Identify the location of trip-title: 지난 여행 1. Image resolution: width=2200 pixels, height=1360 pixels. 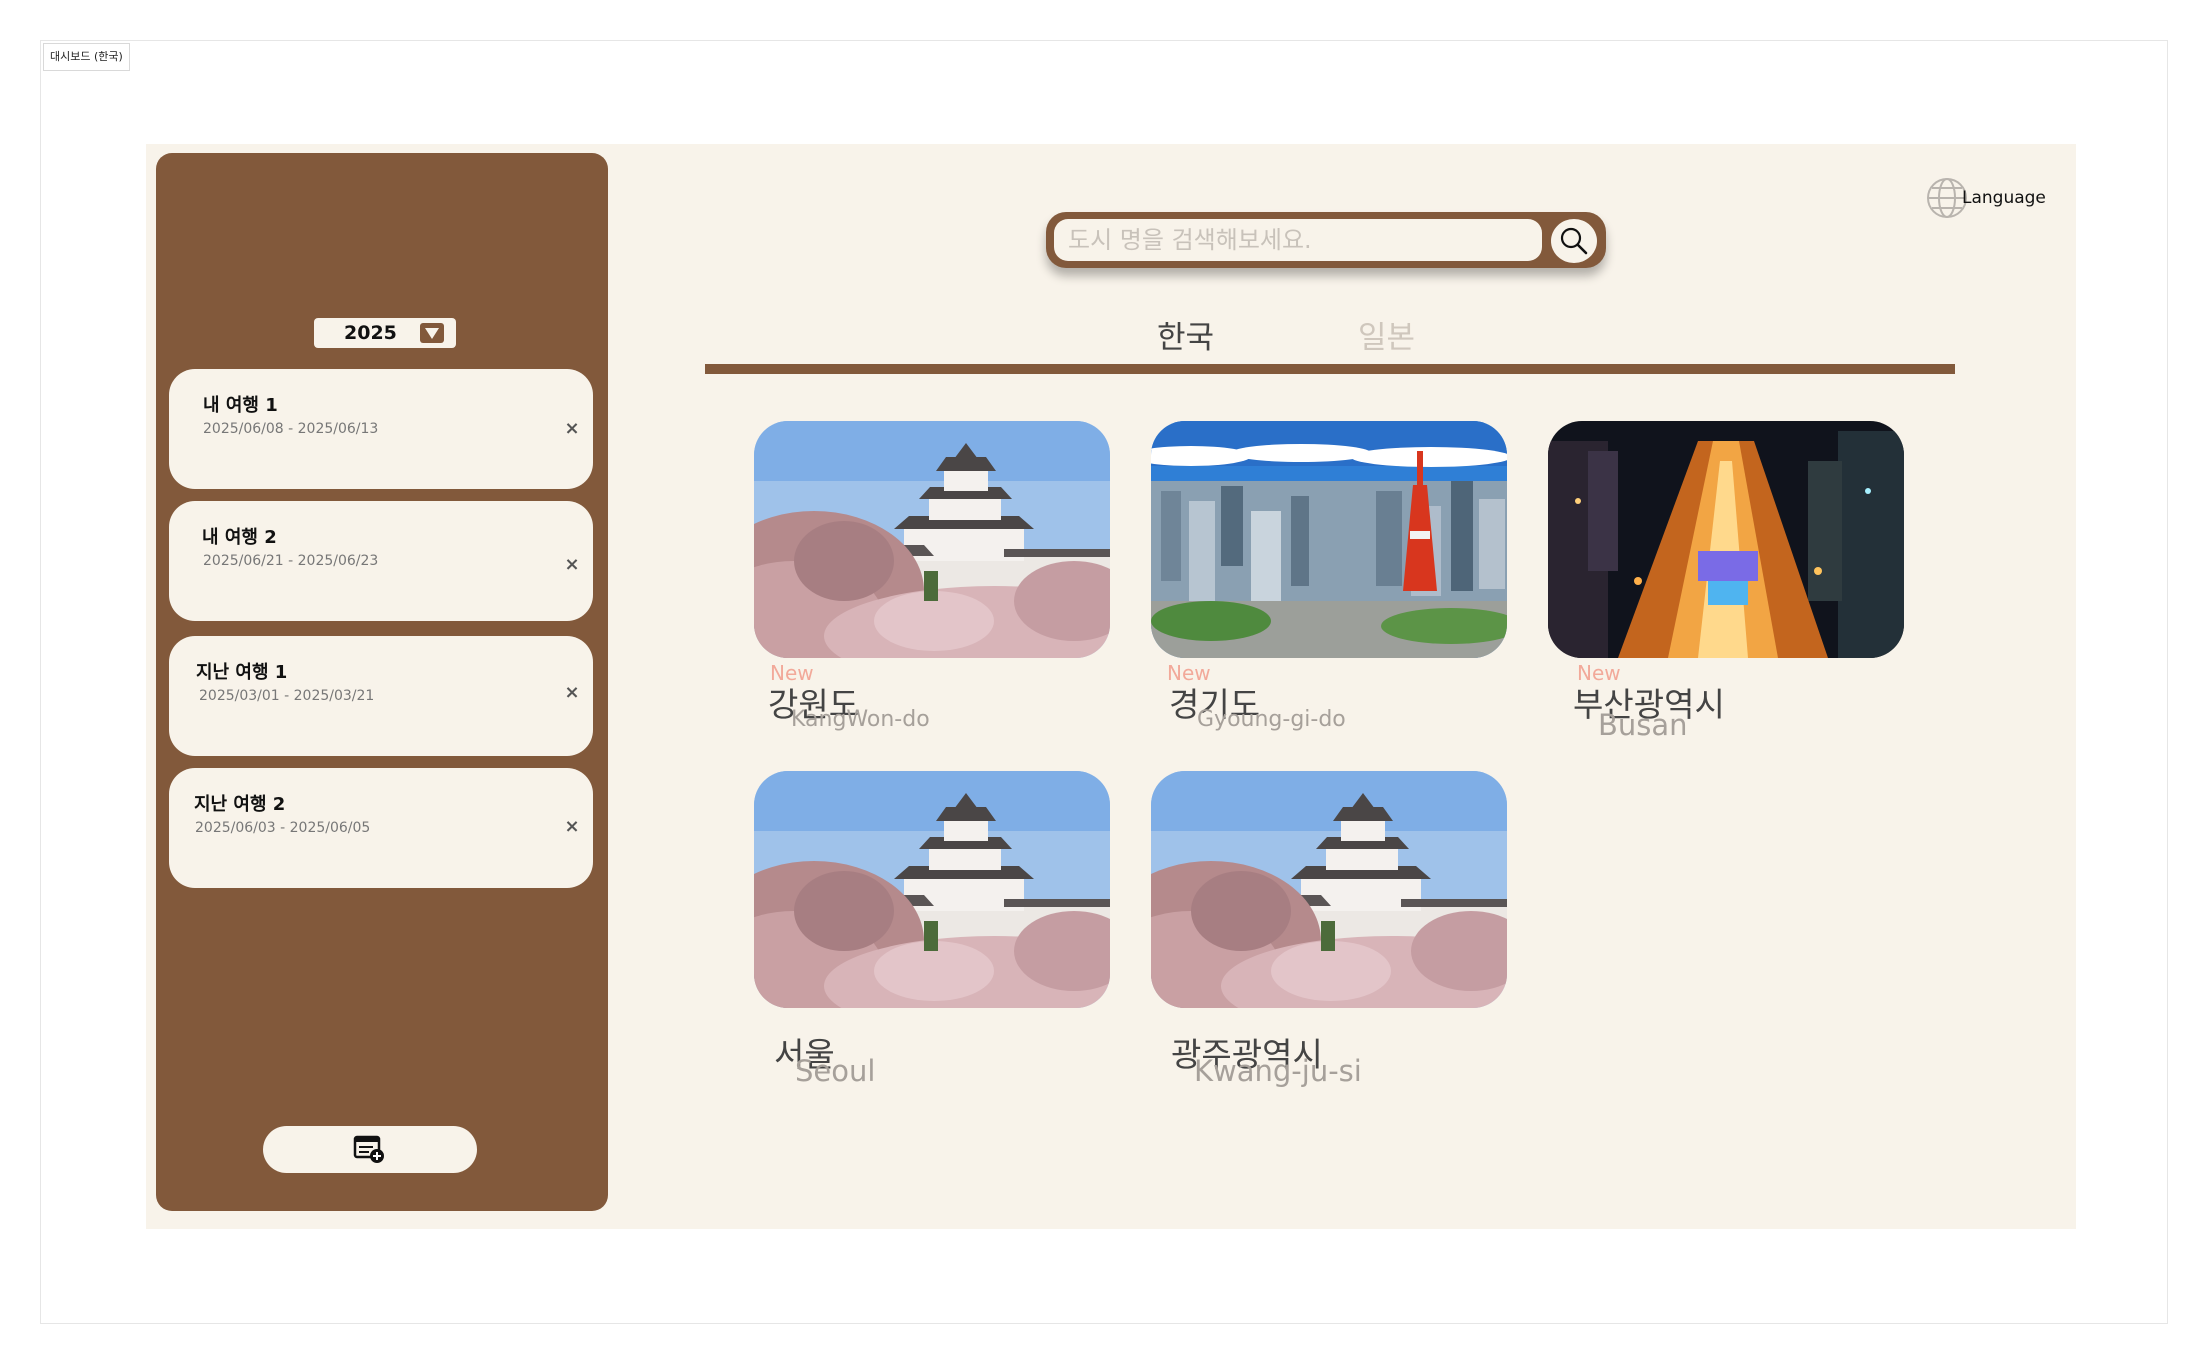
(242, 672).